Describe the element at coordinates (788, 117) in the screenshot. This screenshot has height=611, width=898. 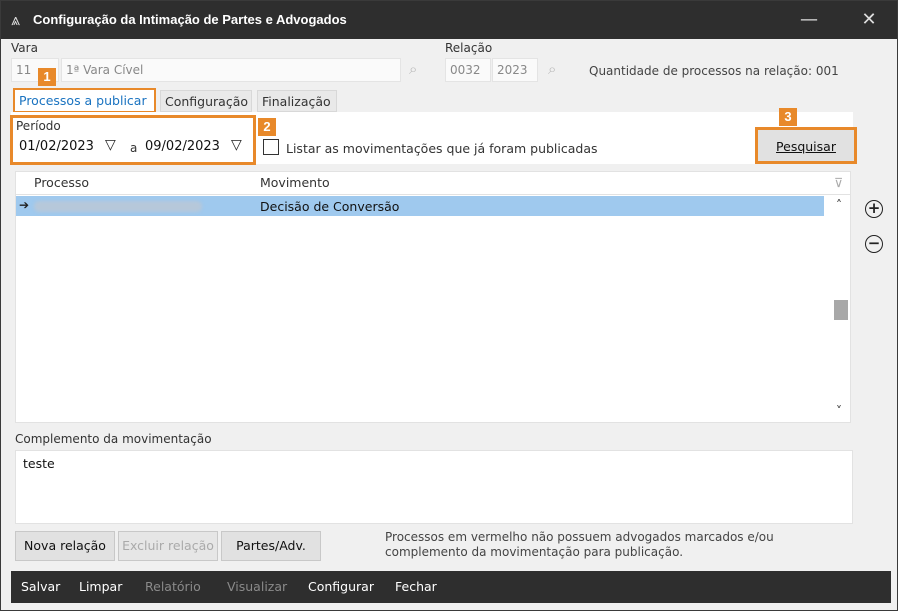
I see `callout-badge-3: 3` at that location.